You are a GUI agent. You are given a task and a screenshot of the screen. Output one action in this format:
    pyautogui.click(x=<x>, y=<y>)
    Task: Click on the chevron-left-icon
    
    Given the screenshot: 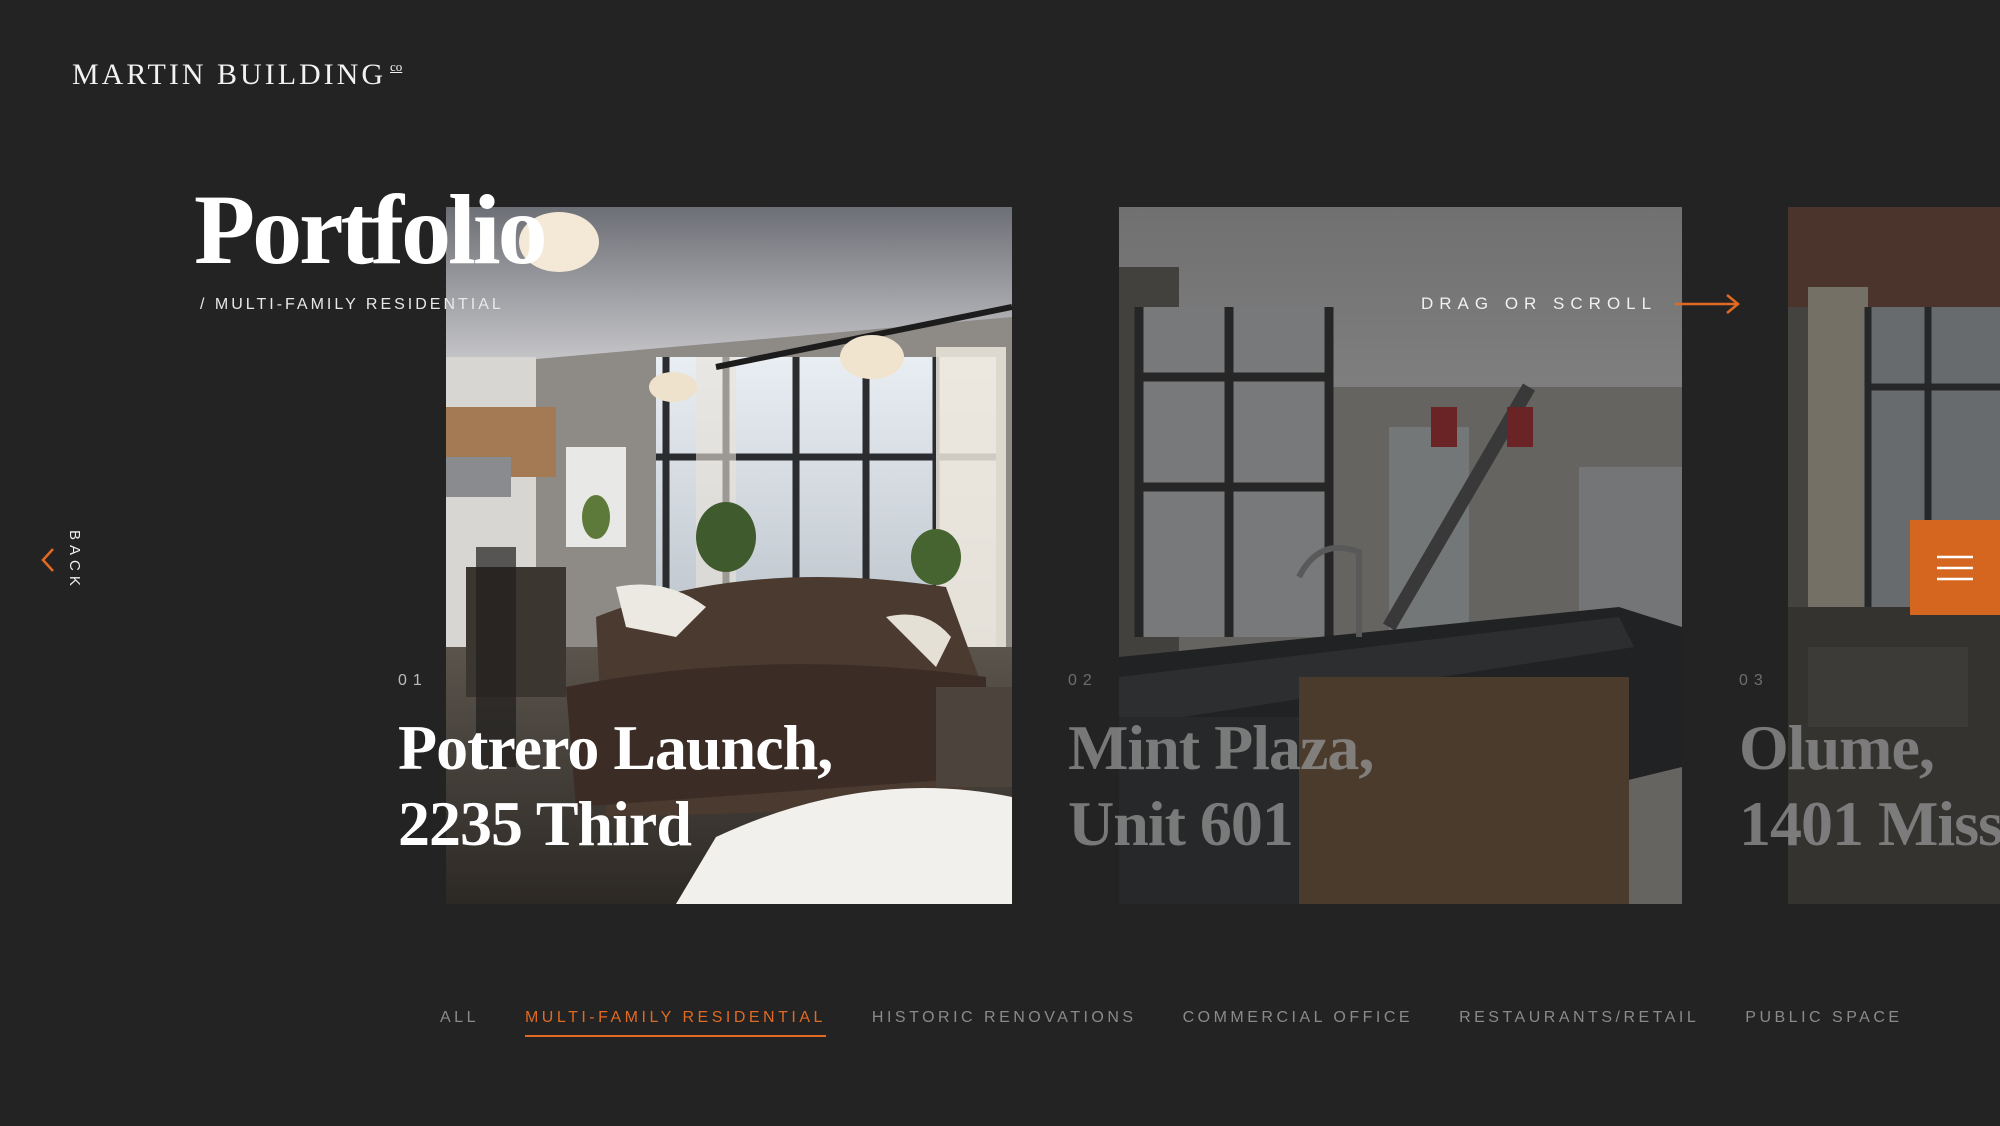 What is the action you would take?
    pyautogui.click(x=47, y=560)
    